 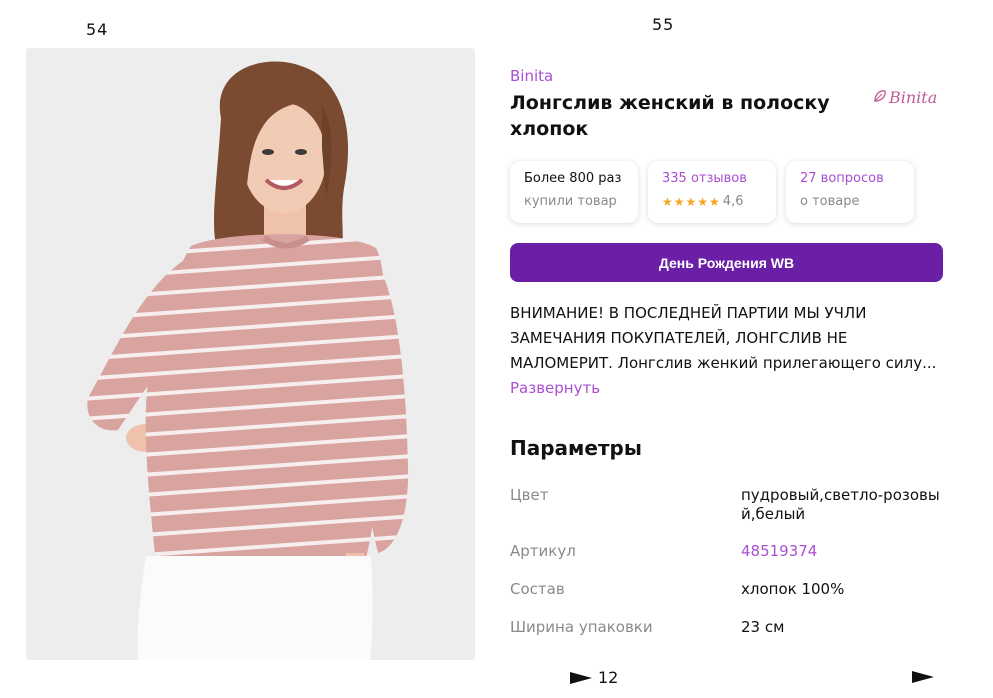 What do you see at coordinates (594, 677) in the screenshot?
I see `next-page-marker: 12` at bounding box center [594, 677].